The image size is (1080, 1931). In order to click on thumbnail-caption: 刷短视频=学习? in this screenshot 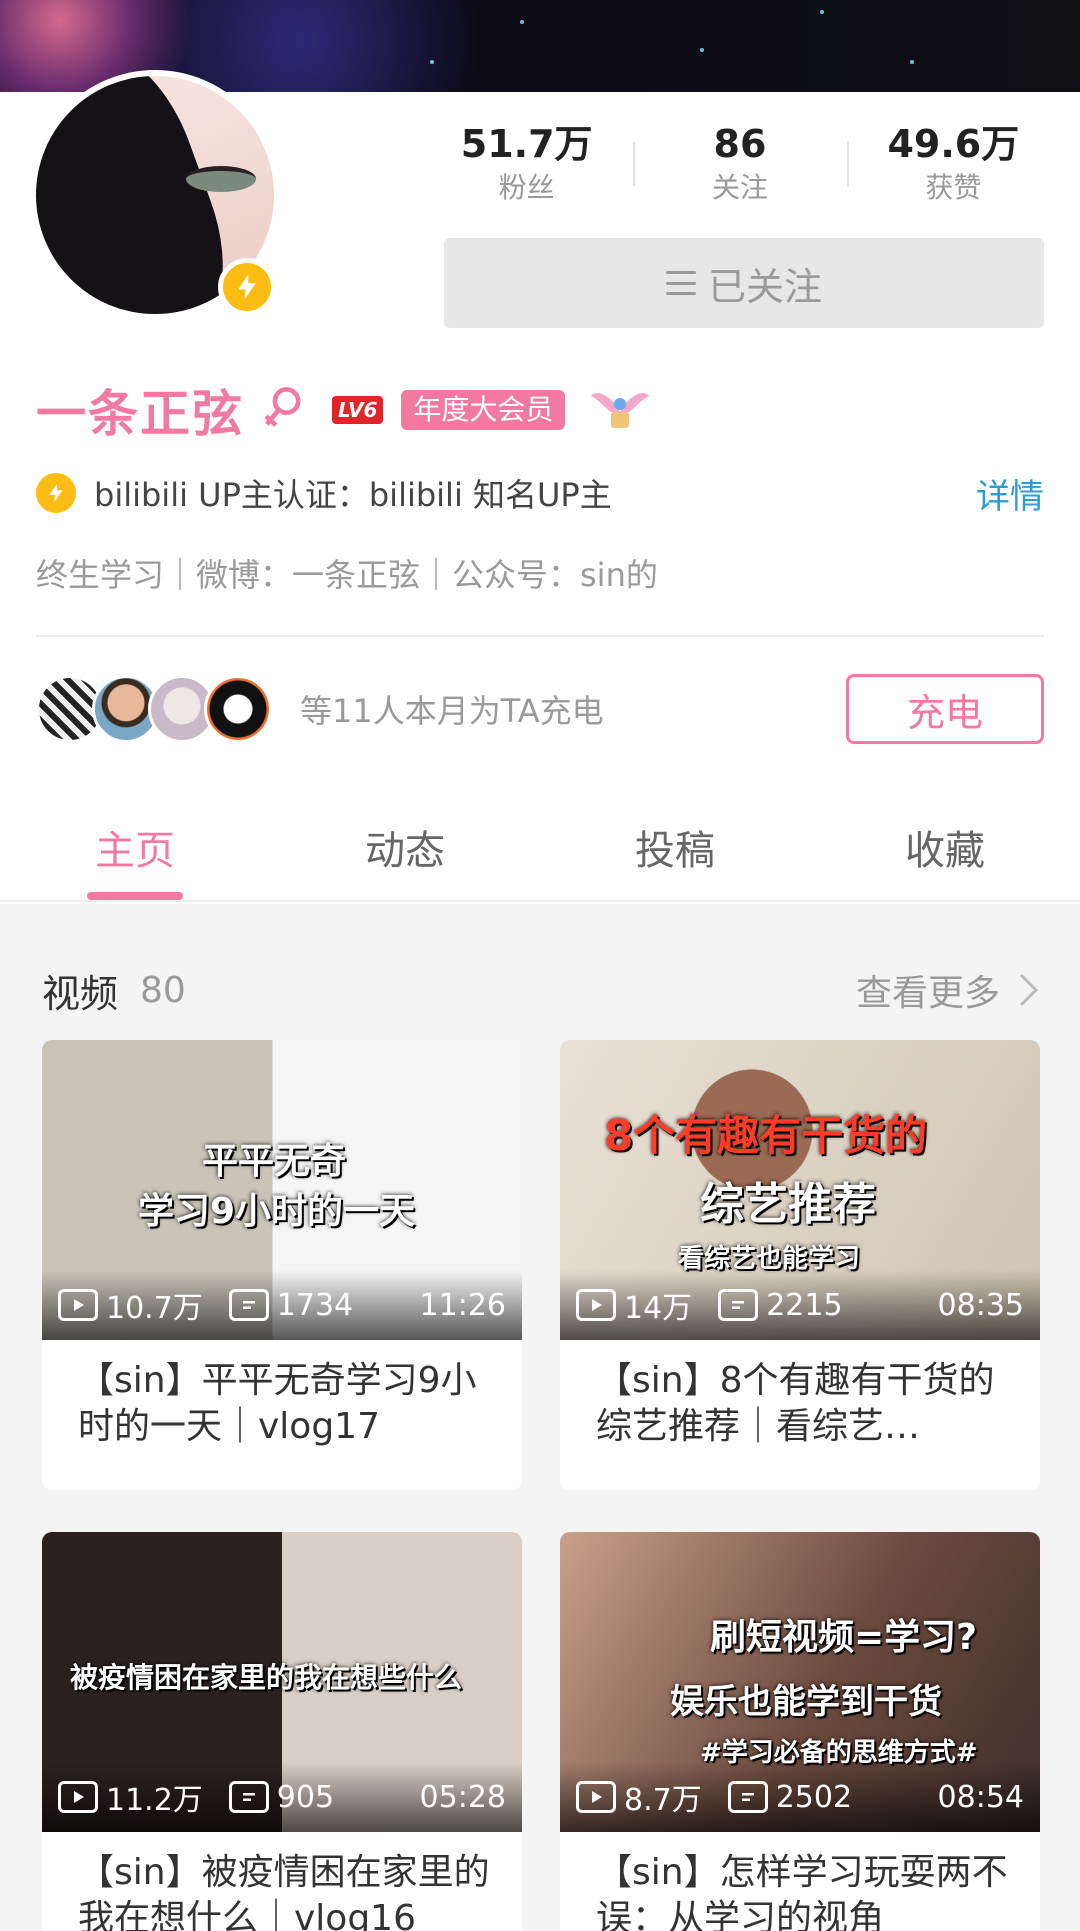, I will do `click(844, 1637)`.